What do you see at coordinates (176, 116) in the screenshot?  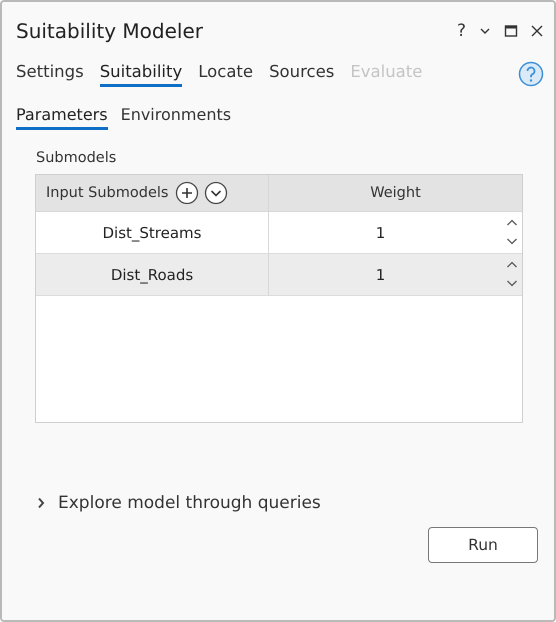 I see `tab: Environments` at bounding box center [176, 116].